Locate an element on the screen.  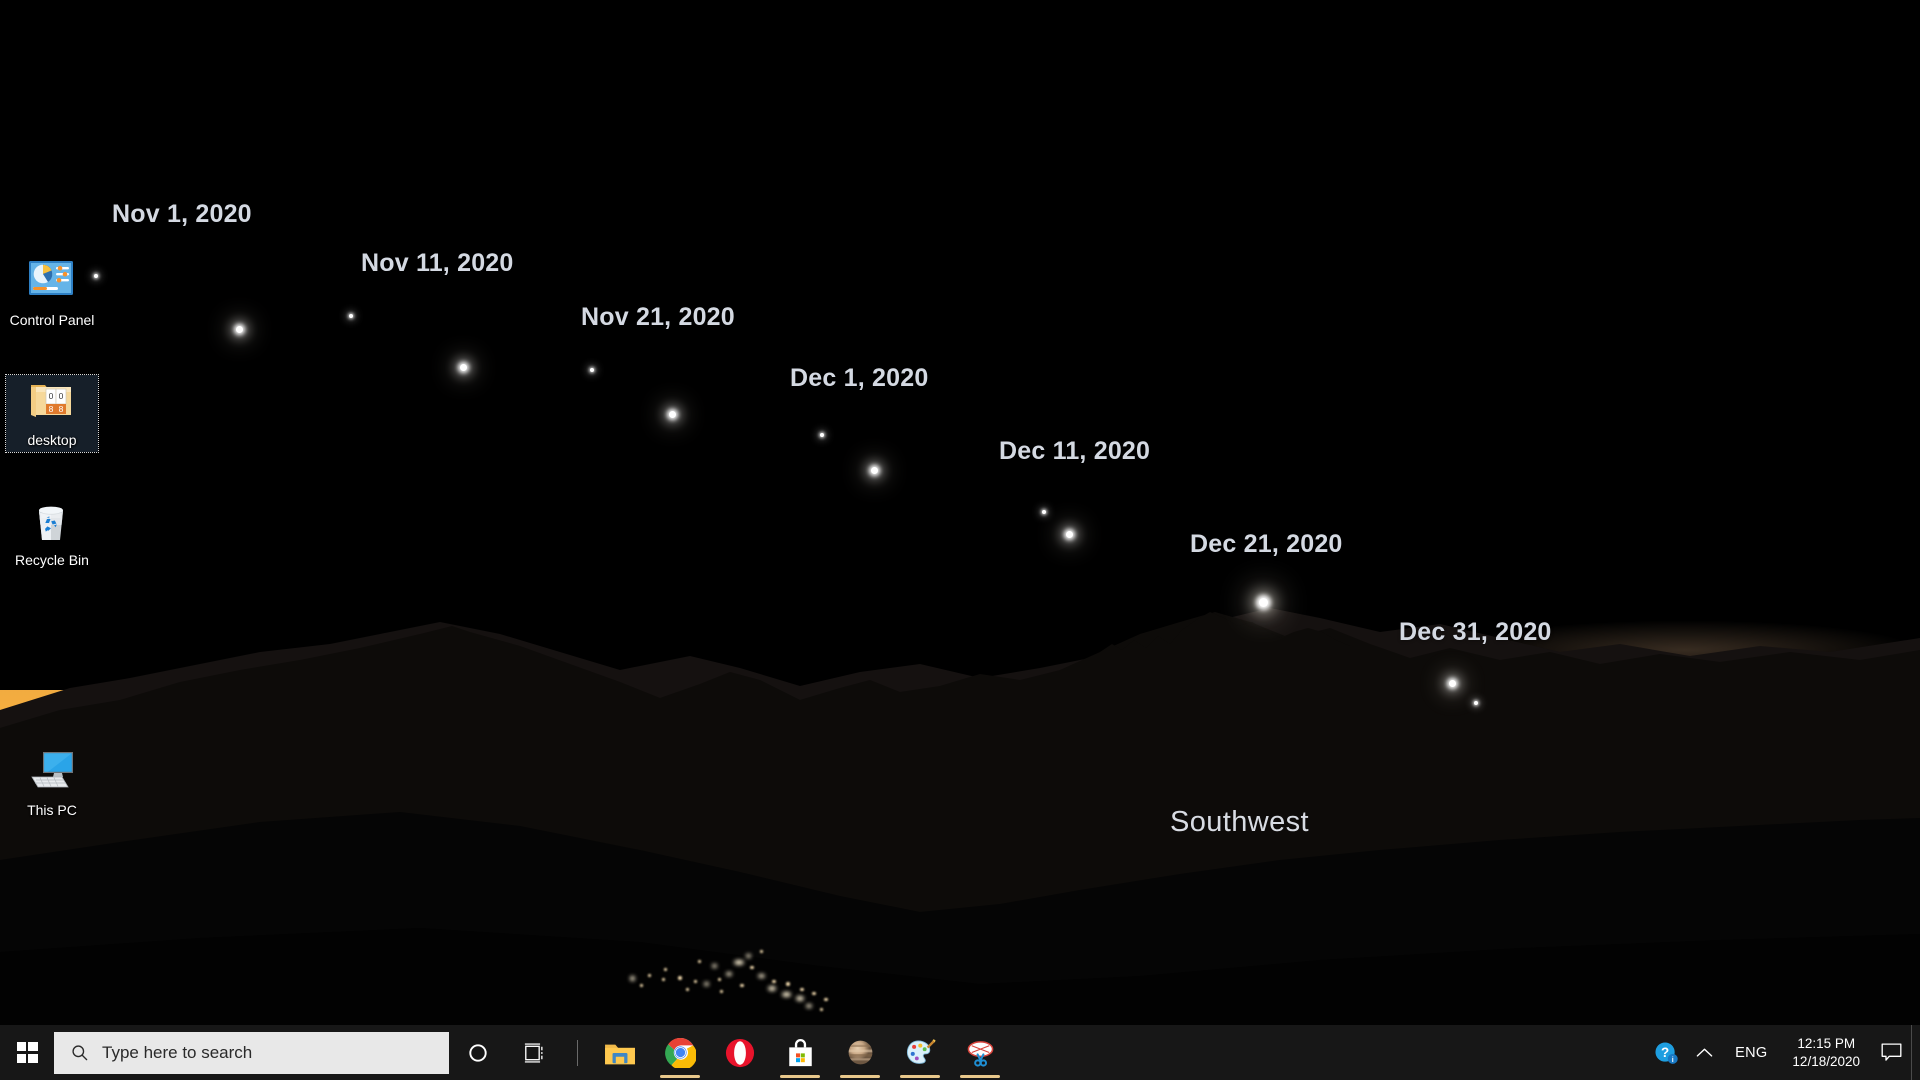
desktop-icon-control-panel: Control Panel is located at coordinates (52, 293).